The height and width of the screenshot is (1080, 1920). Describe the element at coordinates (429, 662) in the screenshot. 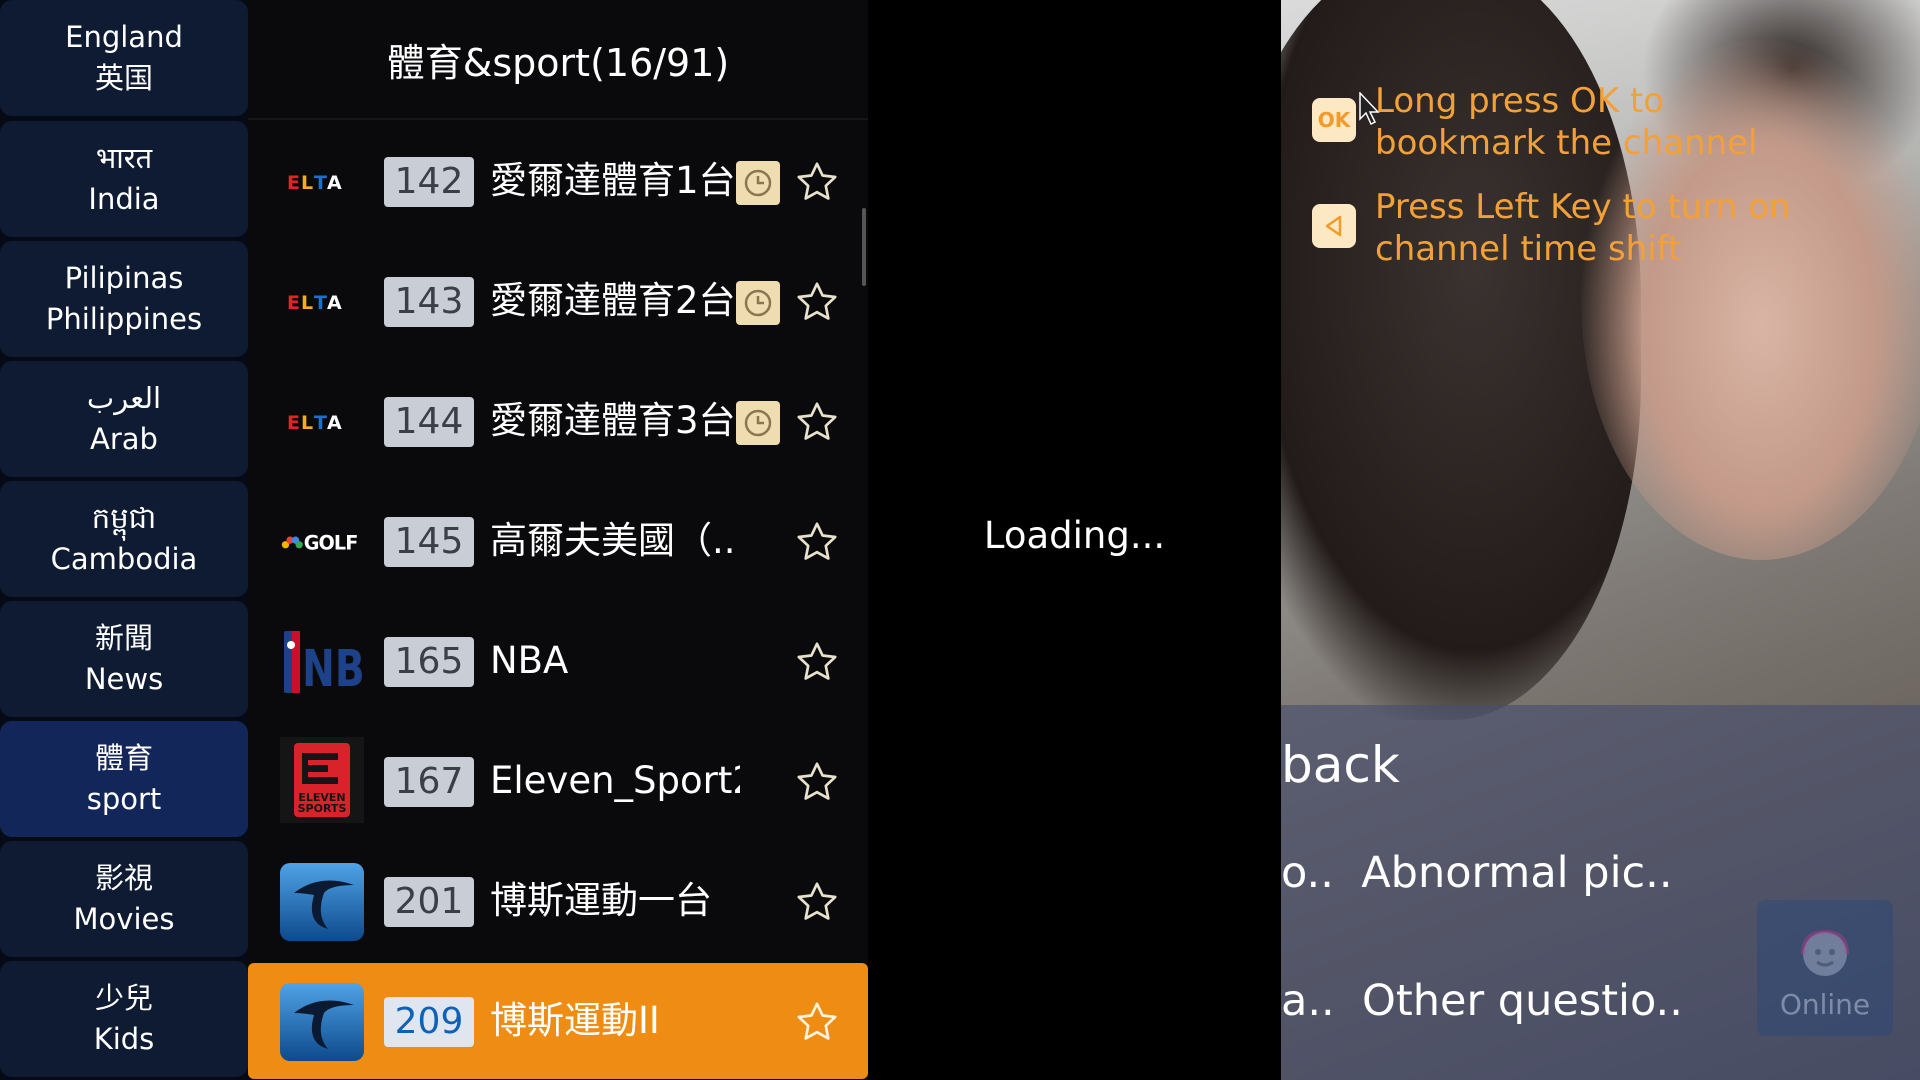

I see `channel-number: 165` at that location.